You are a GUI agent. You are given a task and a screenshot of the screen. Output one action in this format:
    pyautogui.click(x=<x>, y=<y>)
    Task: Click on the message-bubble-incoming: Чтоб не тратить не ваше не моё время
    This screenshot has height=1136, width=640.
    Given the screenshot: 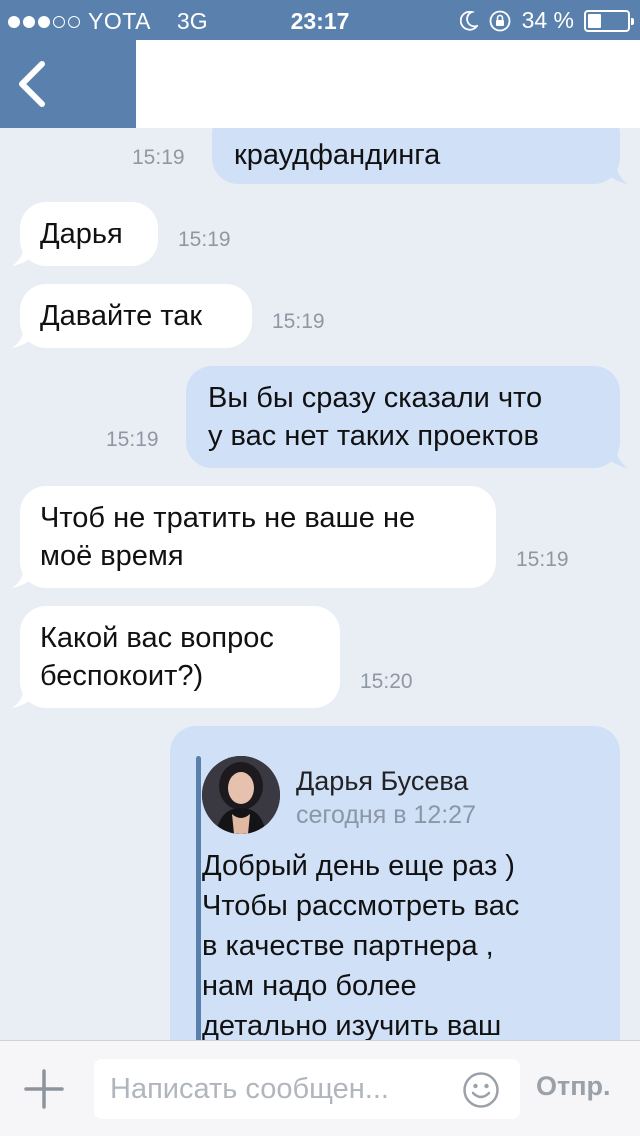 What is the action you would take?
    pyautogui.click(x=254, y=537)
    